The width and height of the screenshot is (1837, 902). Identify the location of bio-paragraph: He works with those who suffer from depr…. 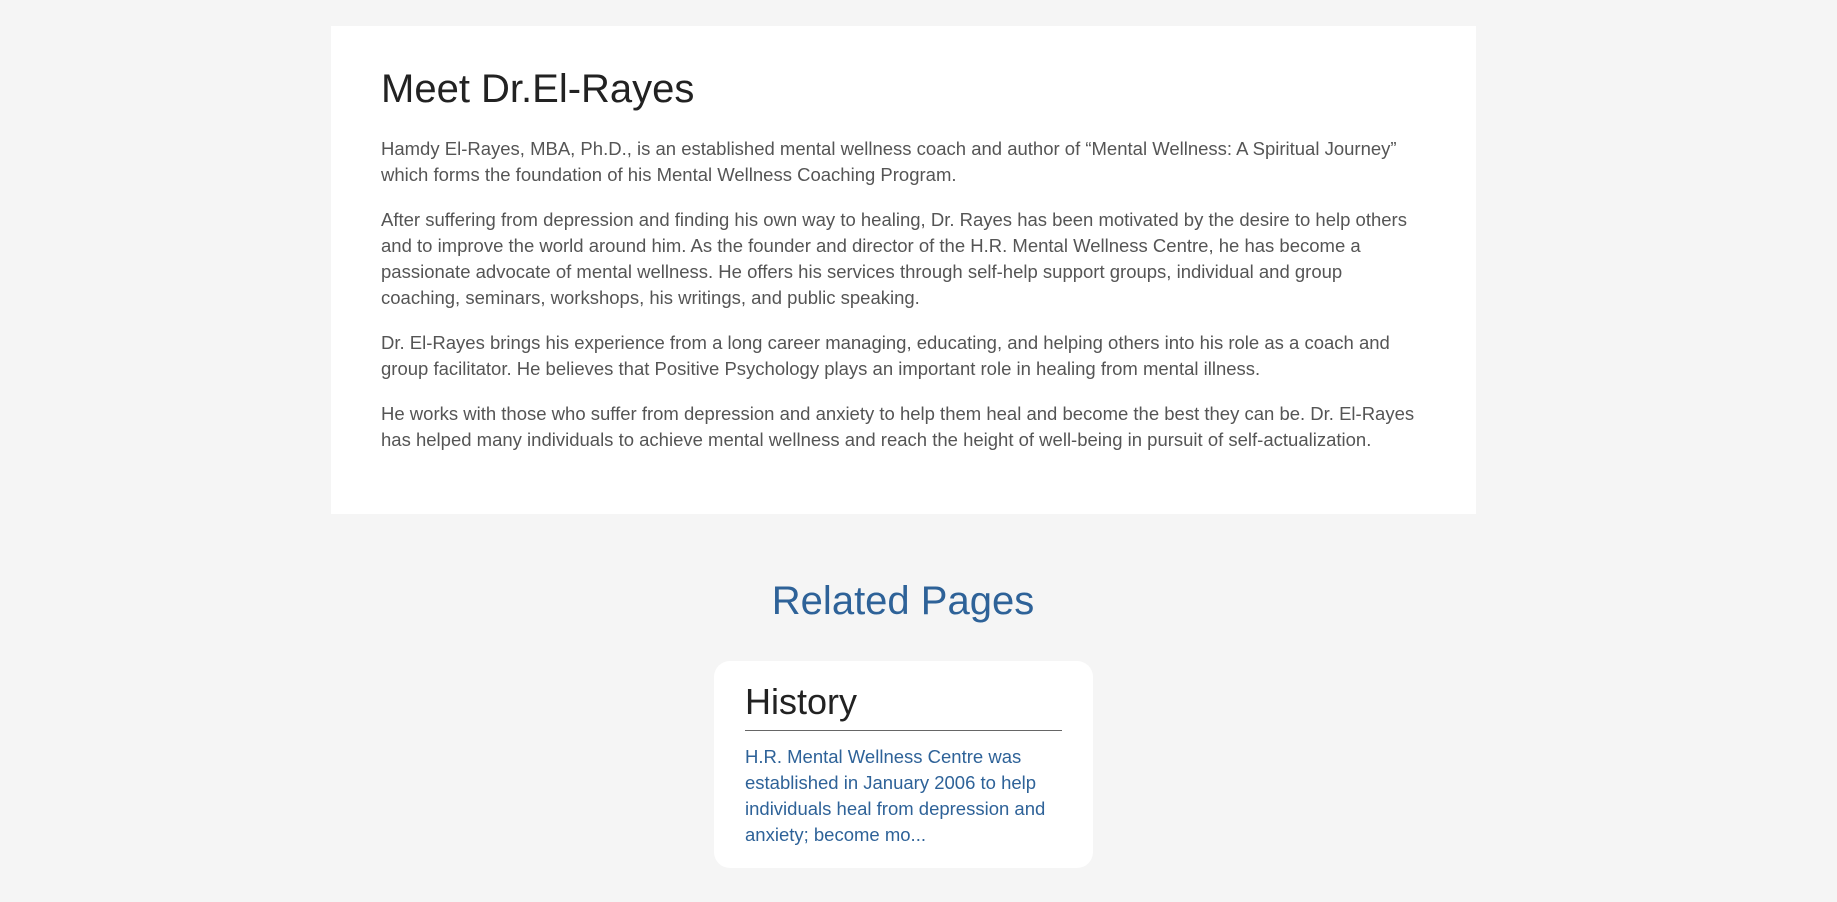
(898, 426).